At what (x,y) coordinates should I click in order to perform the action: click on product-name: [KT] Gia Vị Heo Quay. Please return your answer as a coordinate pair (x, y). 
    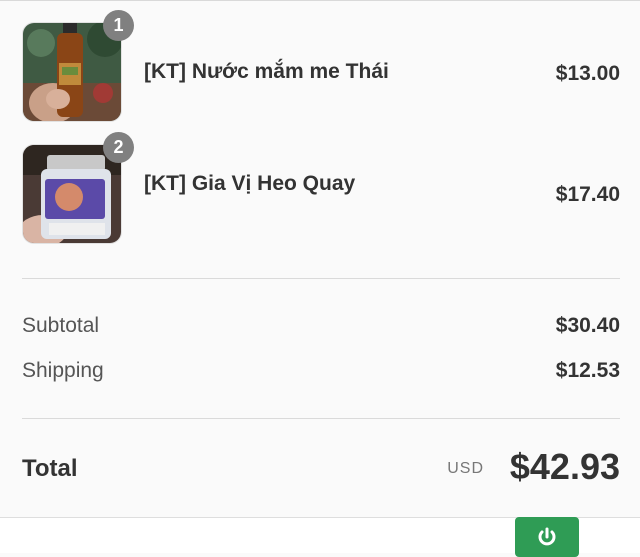
    Looking at the image, I should click on (250, 183).